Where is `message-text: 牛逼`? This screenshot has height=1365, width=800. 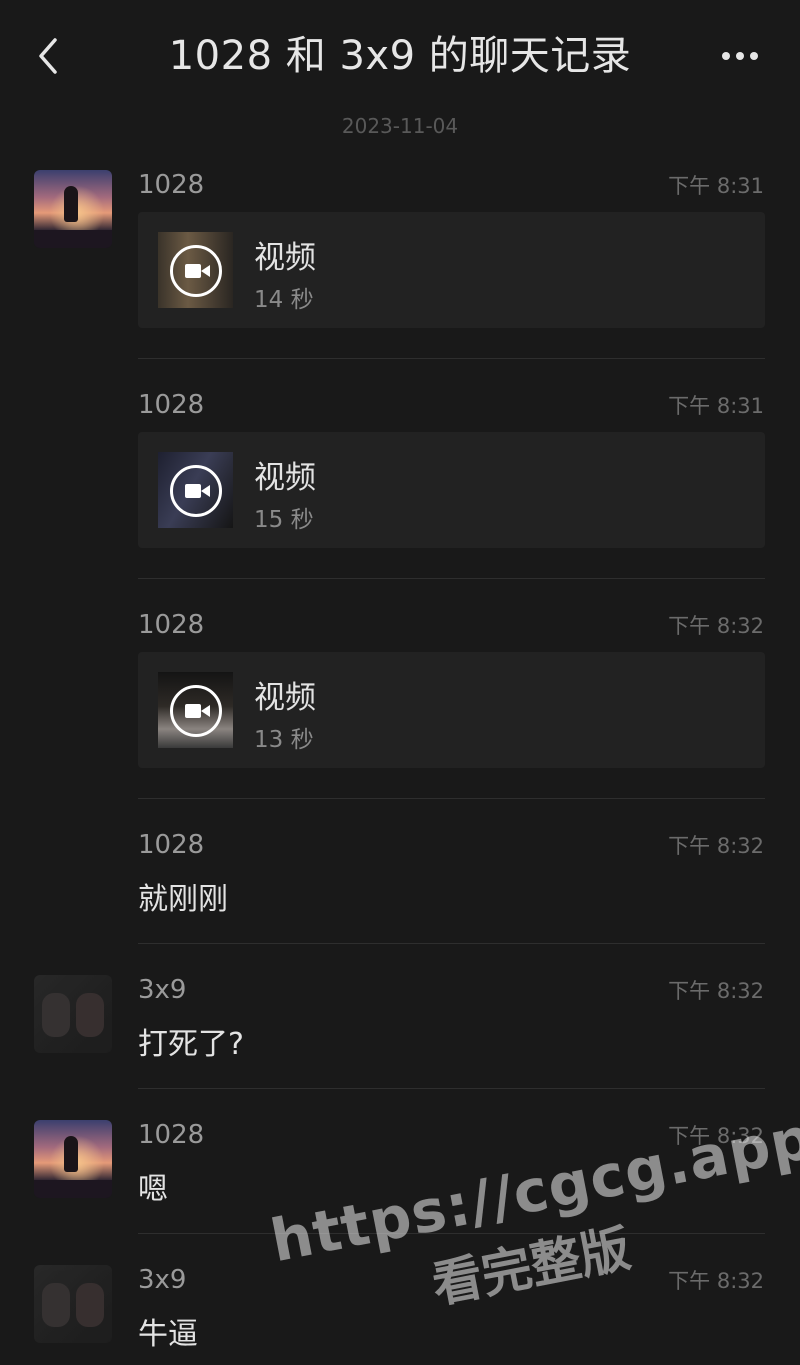 message-text: 牛逼 is located at coordinates (168, 1334).